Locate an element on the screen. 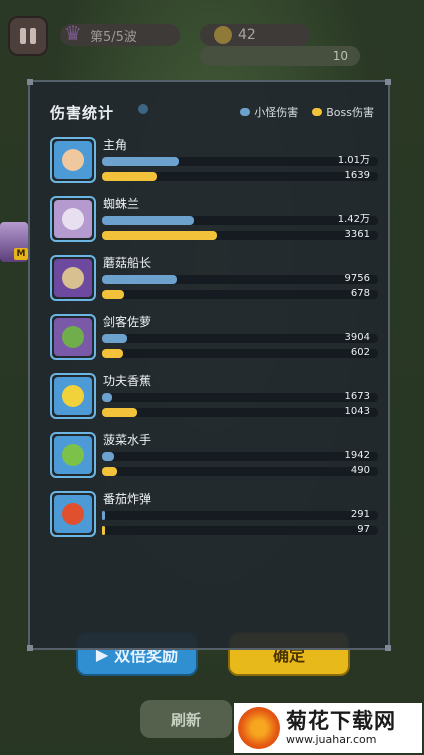  hero-row: 番茄炸弹 291 97 is located at coordinates (214, 516).